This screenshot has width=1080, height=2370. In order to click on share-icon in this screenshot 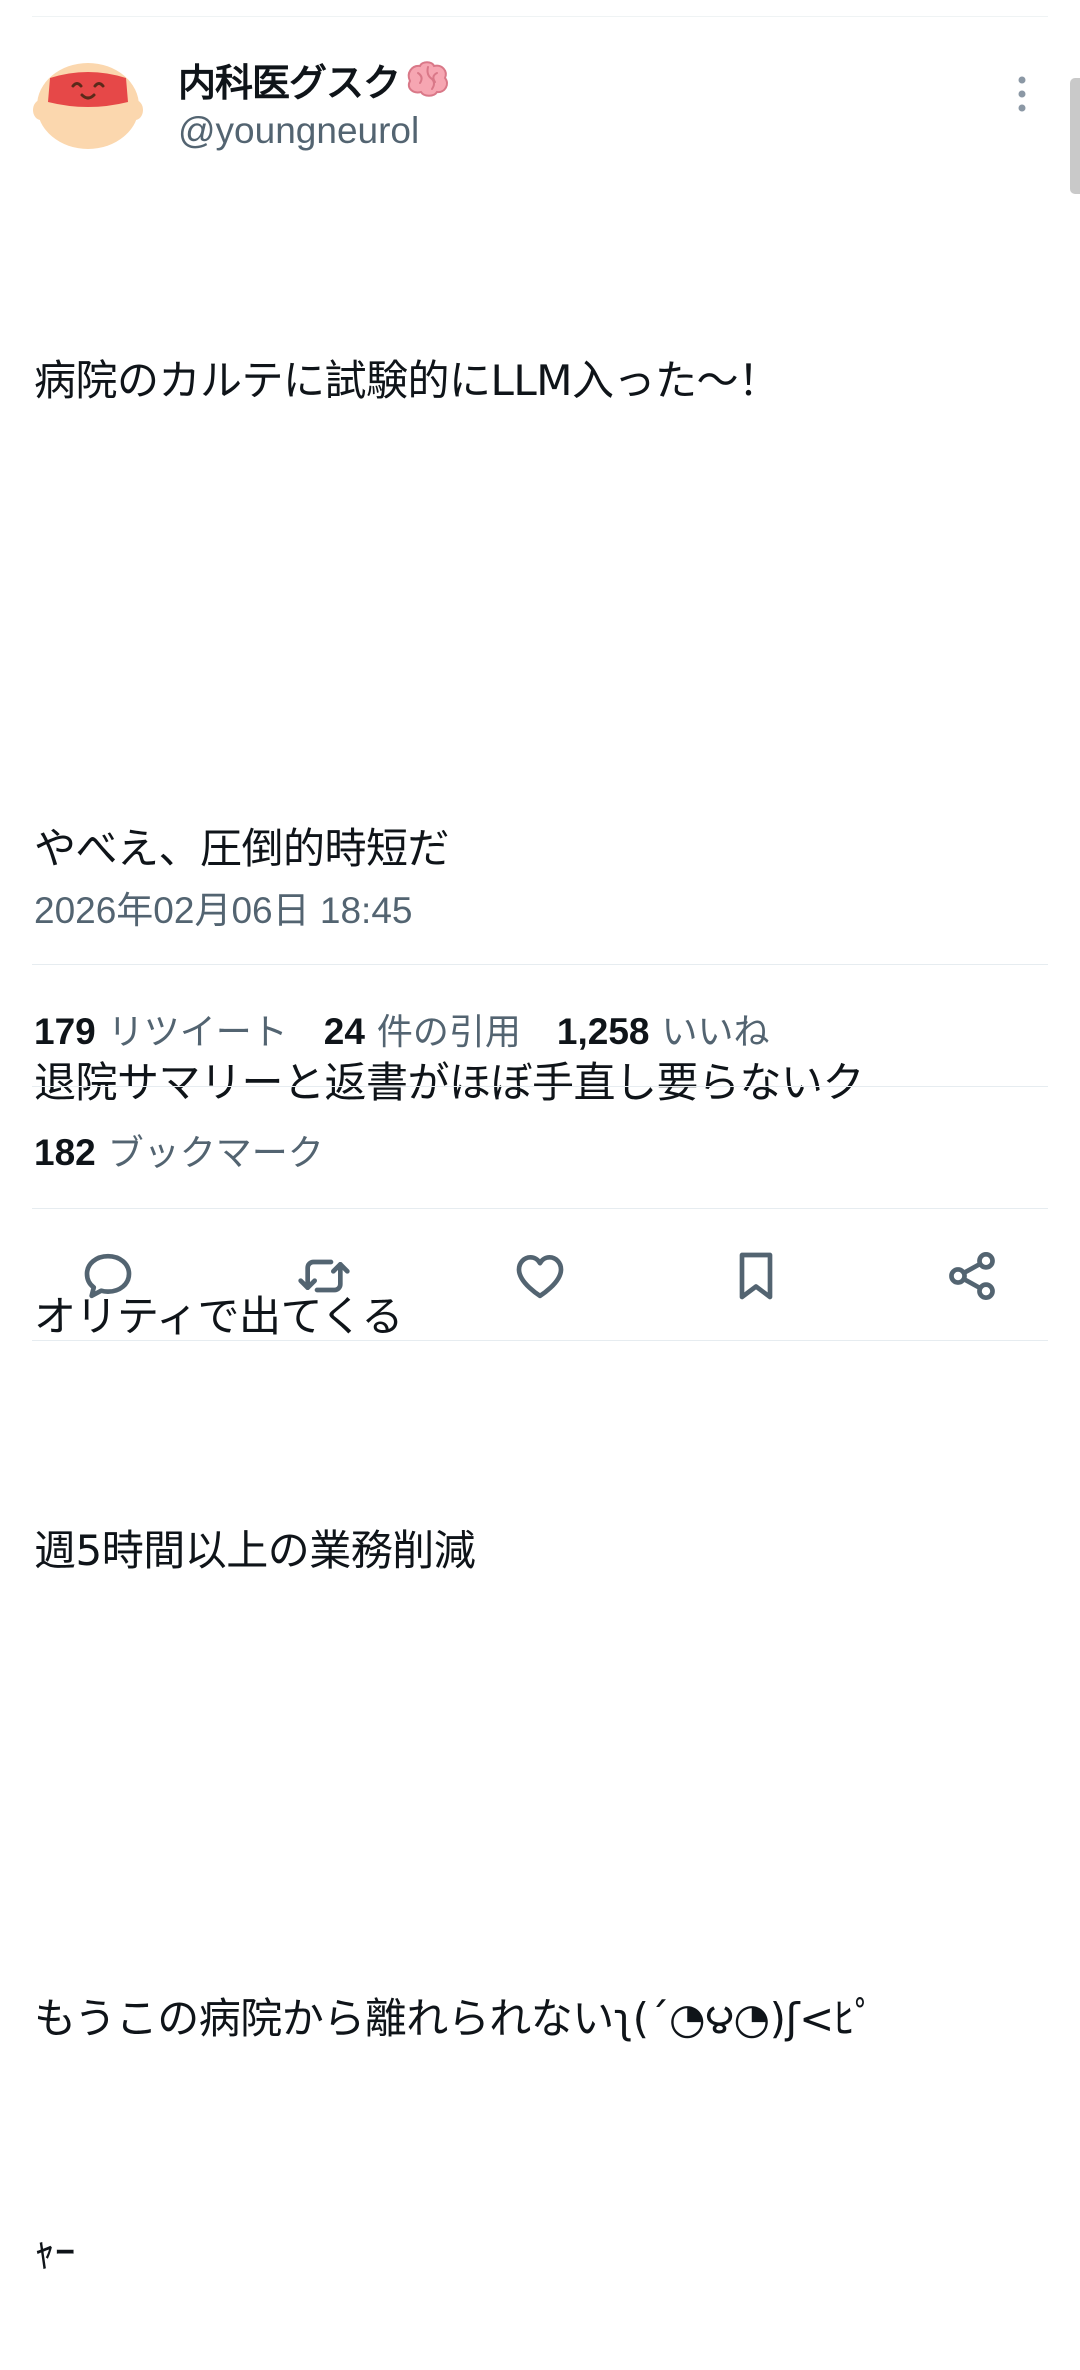, I will do `click(972, 1276)`.